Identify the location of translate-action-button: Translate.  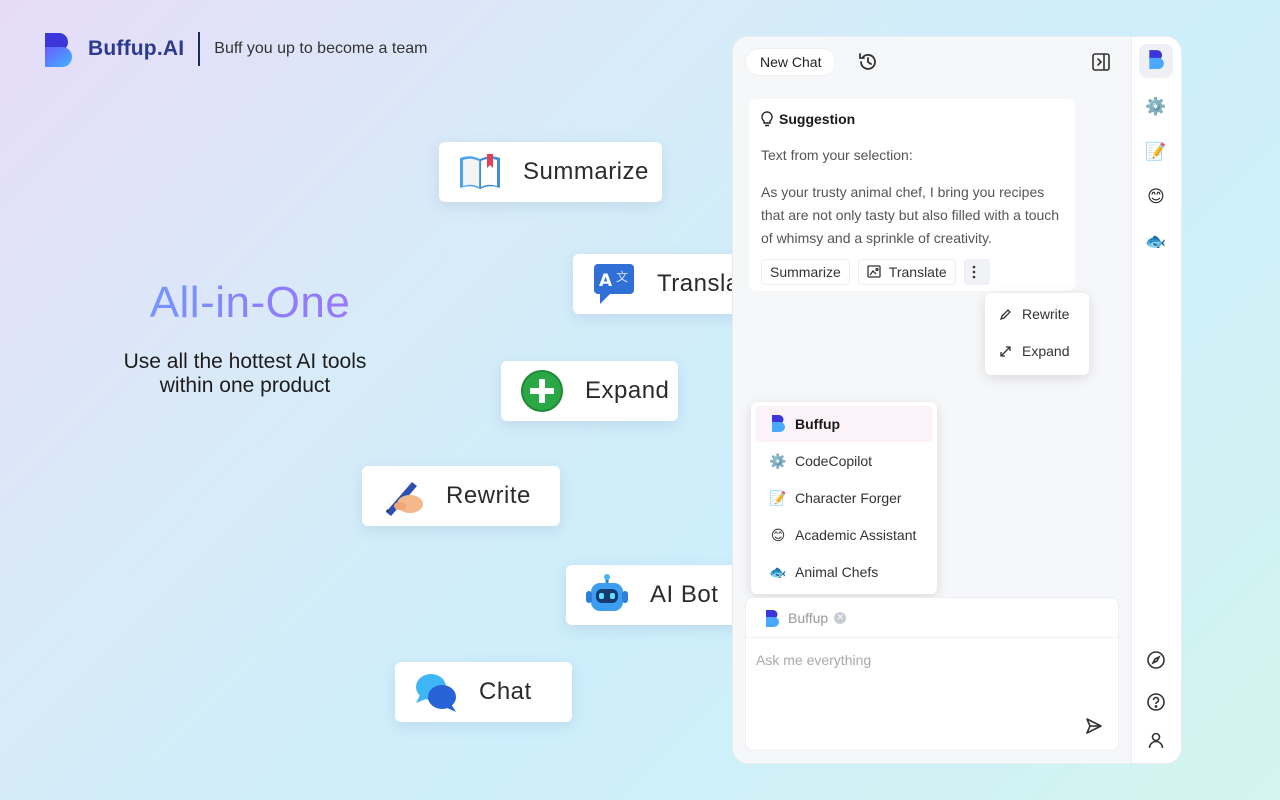
(906, 272).